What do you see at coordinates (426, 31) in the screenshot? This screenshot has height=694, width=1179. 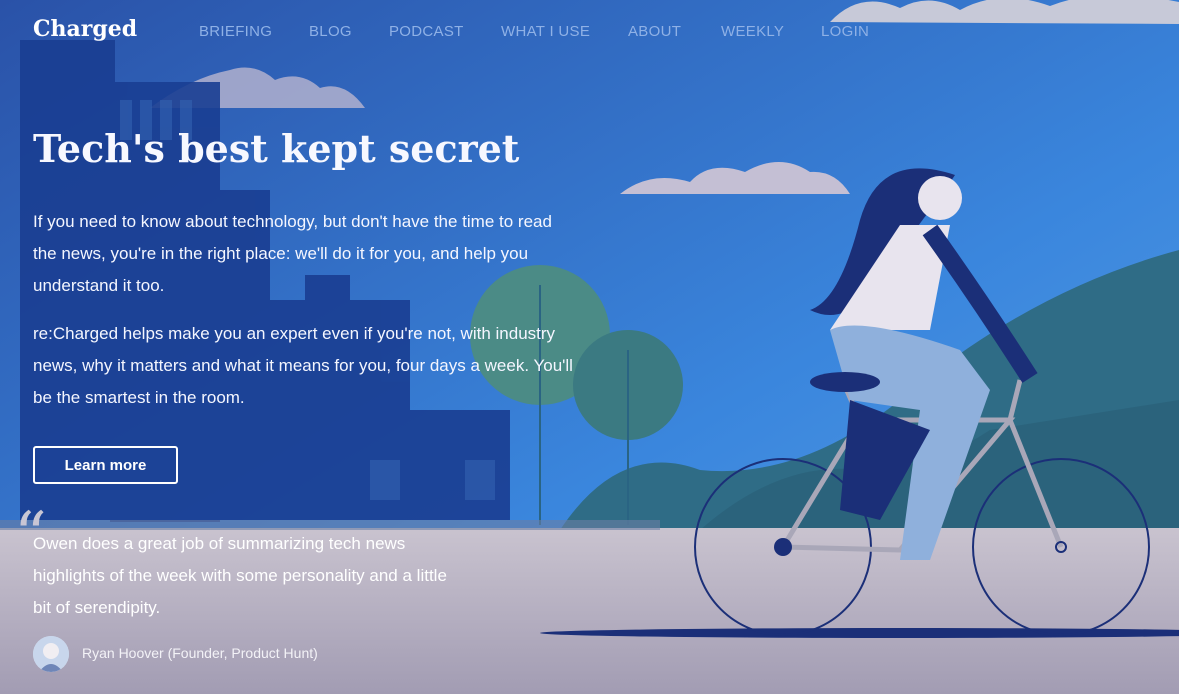 I see `nav-podcast: PODCAST` at bounding box center [426, 31].